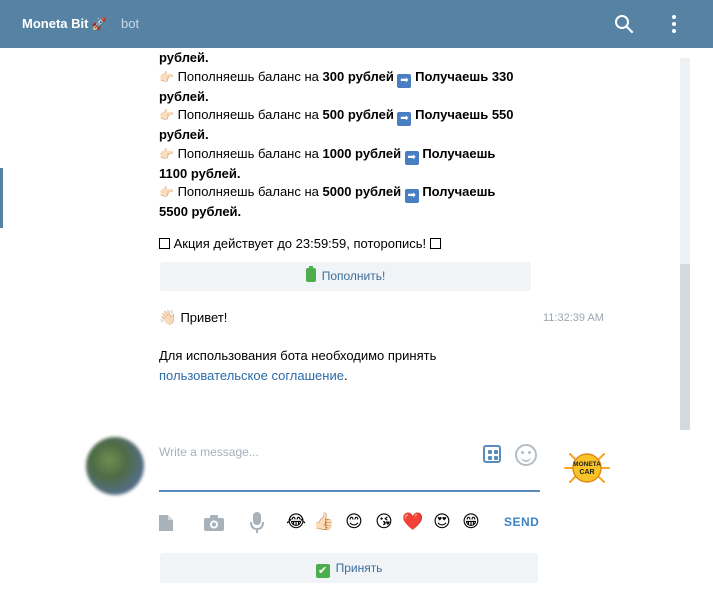 Image resolution: width=713 pixels, height=604 pixels. Describe the element at coordinates (99, 24) in the screenshot. I see `rocket-icon: 🚀` at that location.